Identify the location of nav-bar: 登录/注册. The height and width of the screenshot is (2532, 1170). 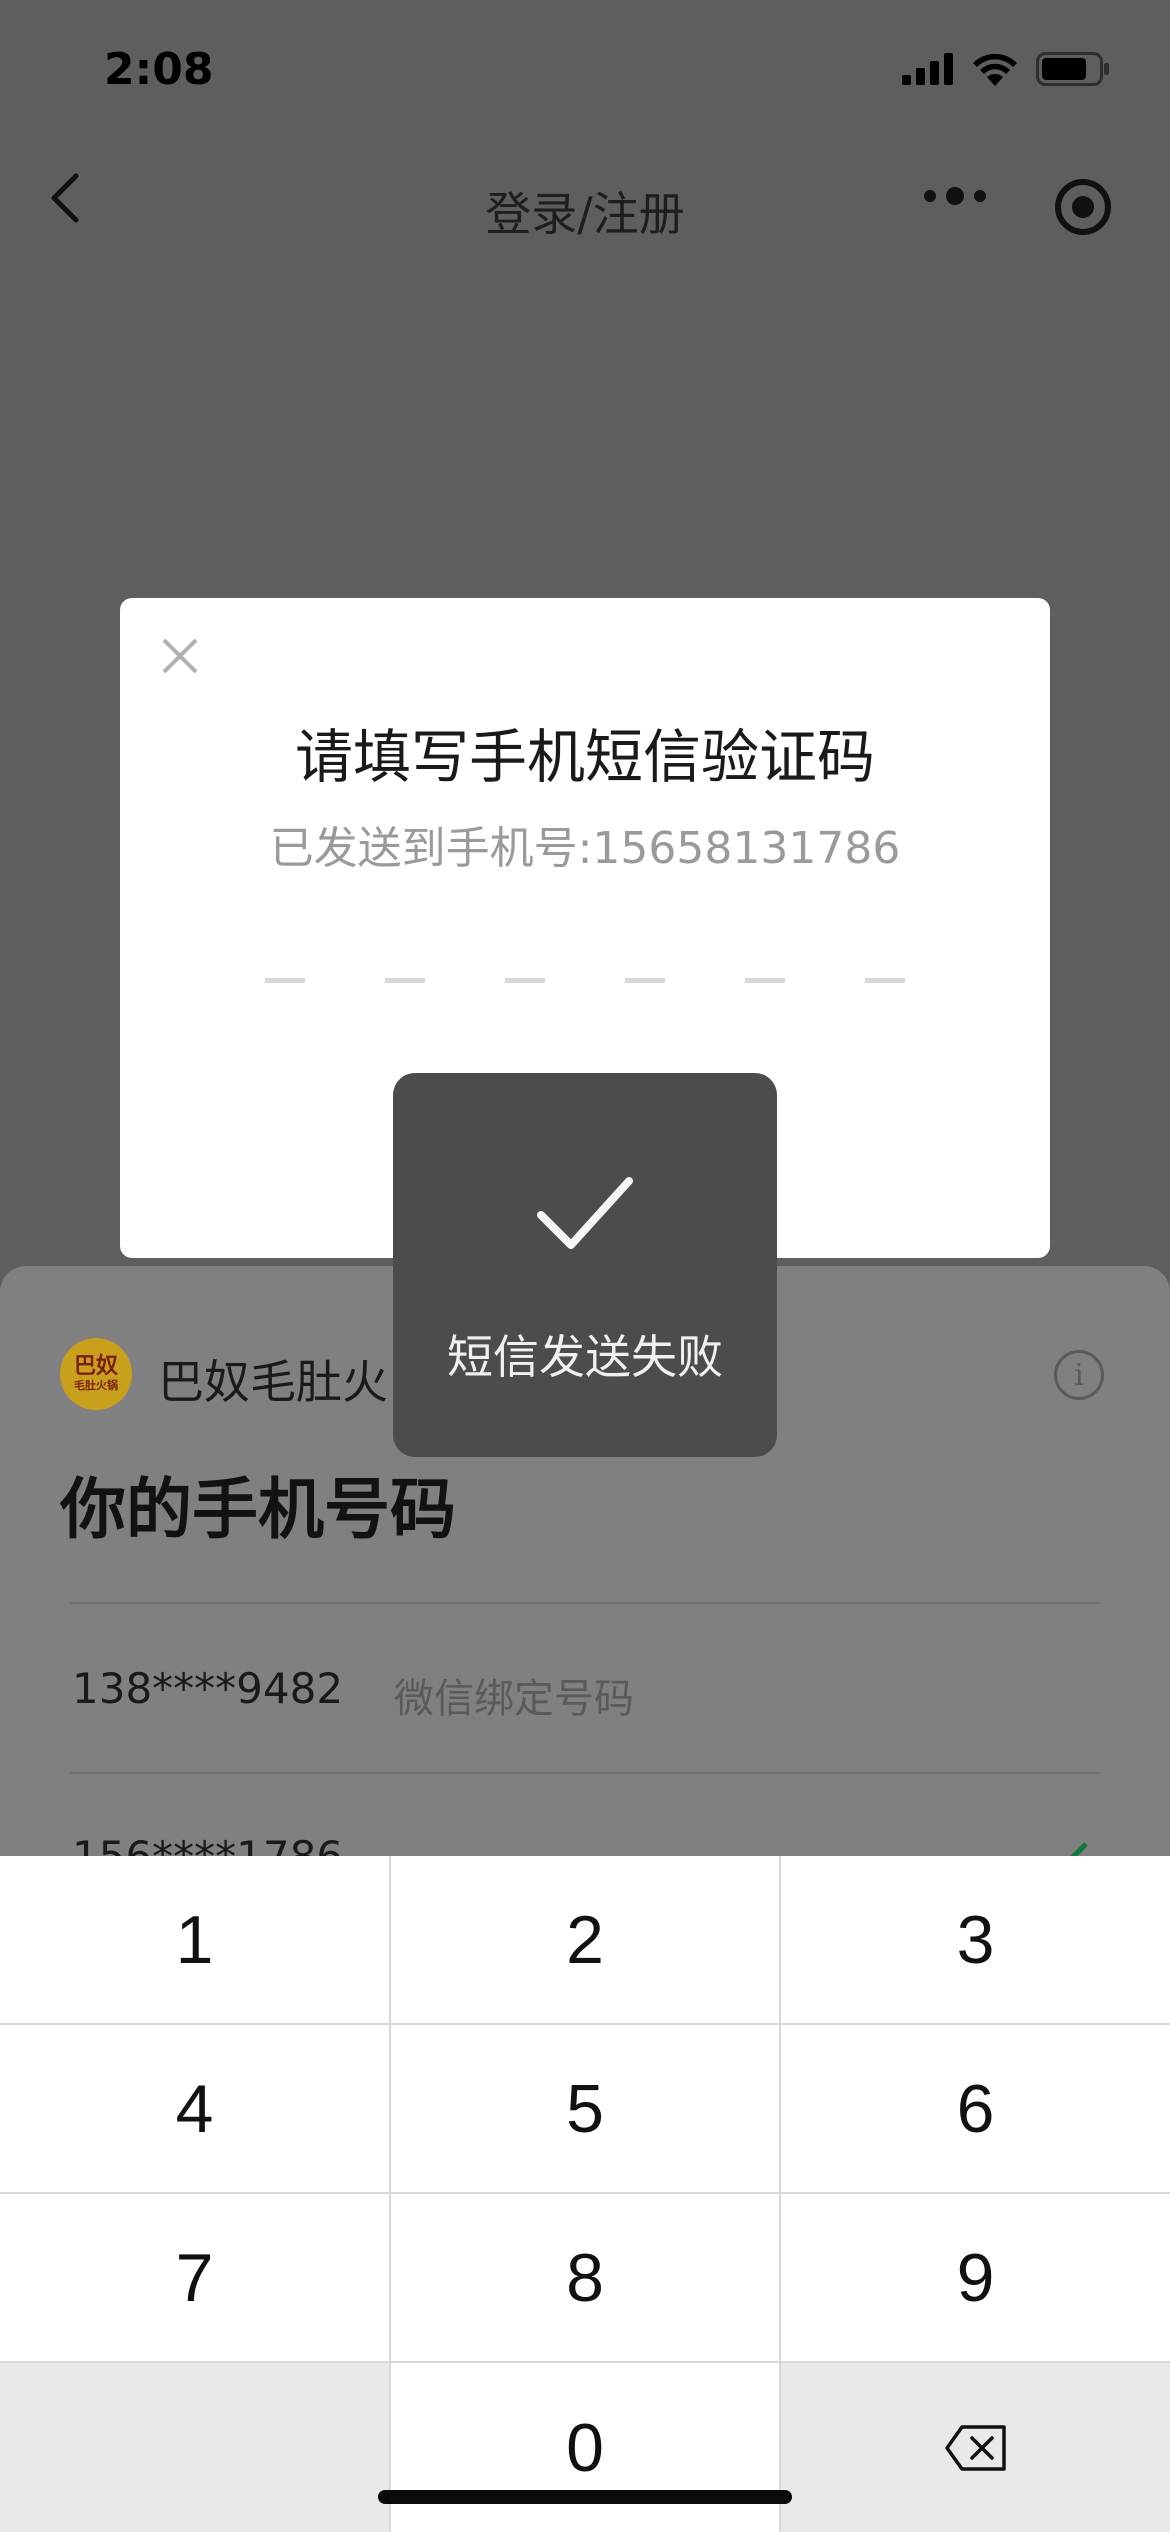
(585, 205).